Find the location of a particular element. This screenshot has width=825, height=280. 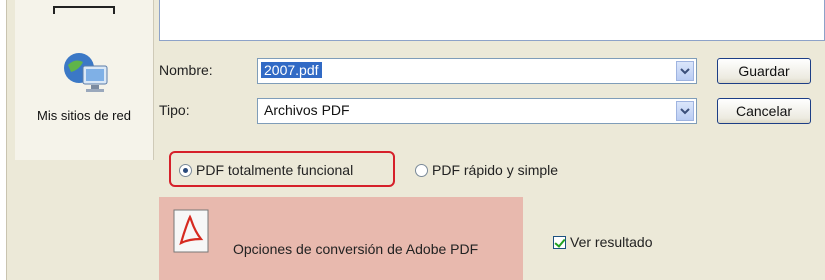

conversion-options-panel: Opciones de conversión de Adobe PDF is located at coordinates (341, 238).